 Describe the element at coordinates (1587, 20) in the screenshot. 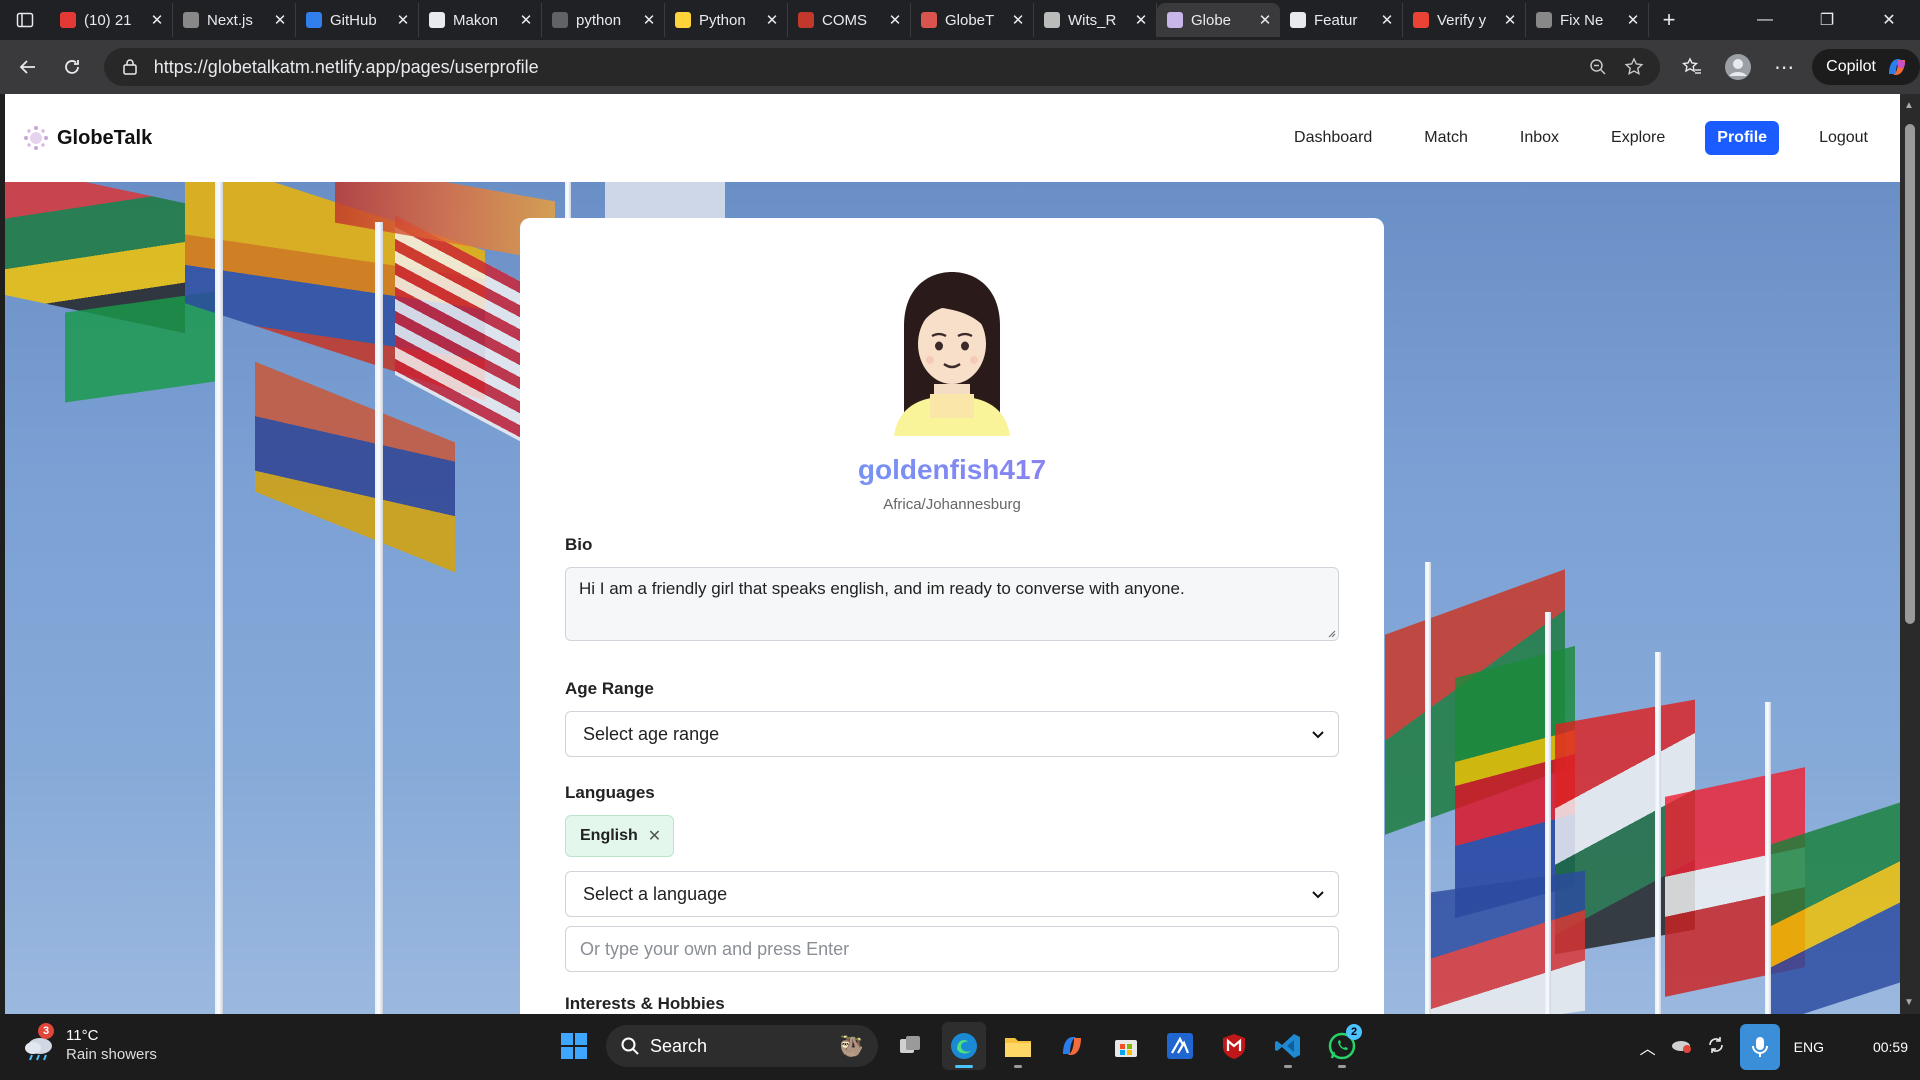

I see `browser-tab: Fix Ne ✕` at that location.